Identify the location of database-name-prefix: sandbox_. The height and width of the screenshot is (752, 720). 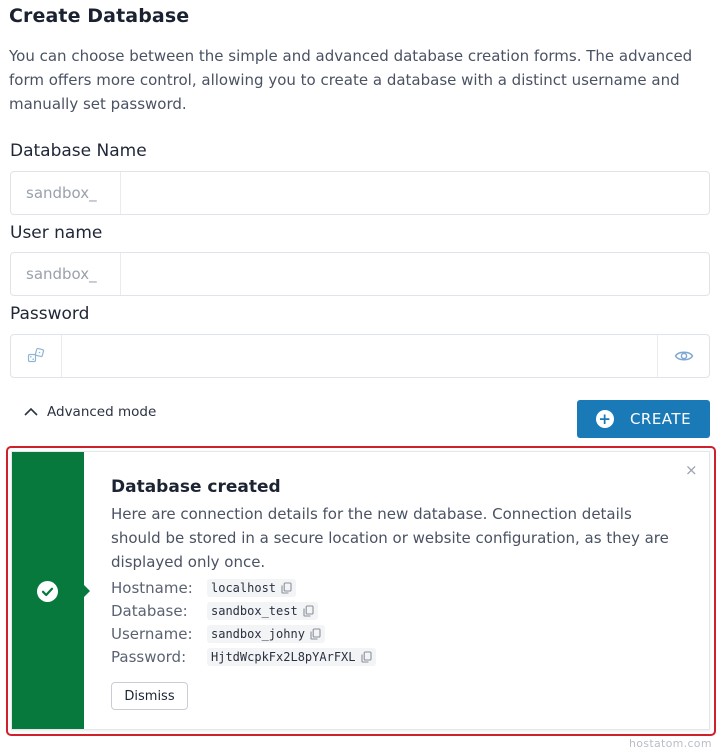
(66, 193).